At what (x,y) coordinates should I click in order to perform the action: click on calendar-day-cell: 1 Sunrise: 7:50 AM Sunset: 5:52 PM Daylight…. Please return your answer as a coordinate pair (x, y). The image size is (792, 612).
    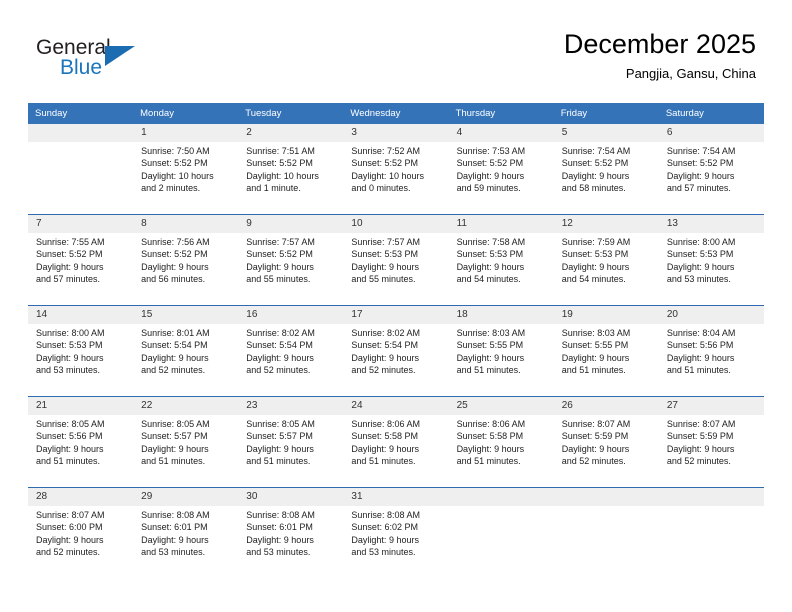
    Looking at the image, I should click on (186, 169).